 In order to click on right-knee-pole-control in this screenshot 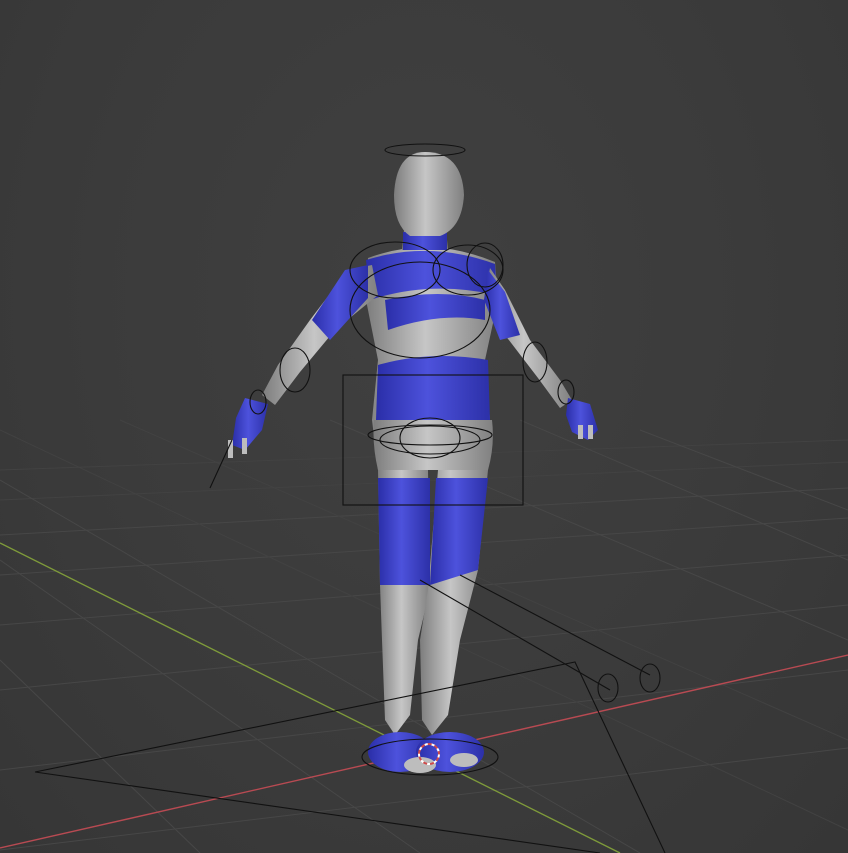, I will do `click(650, 678)`.